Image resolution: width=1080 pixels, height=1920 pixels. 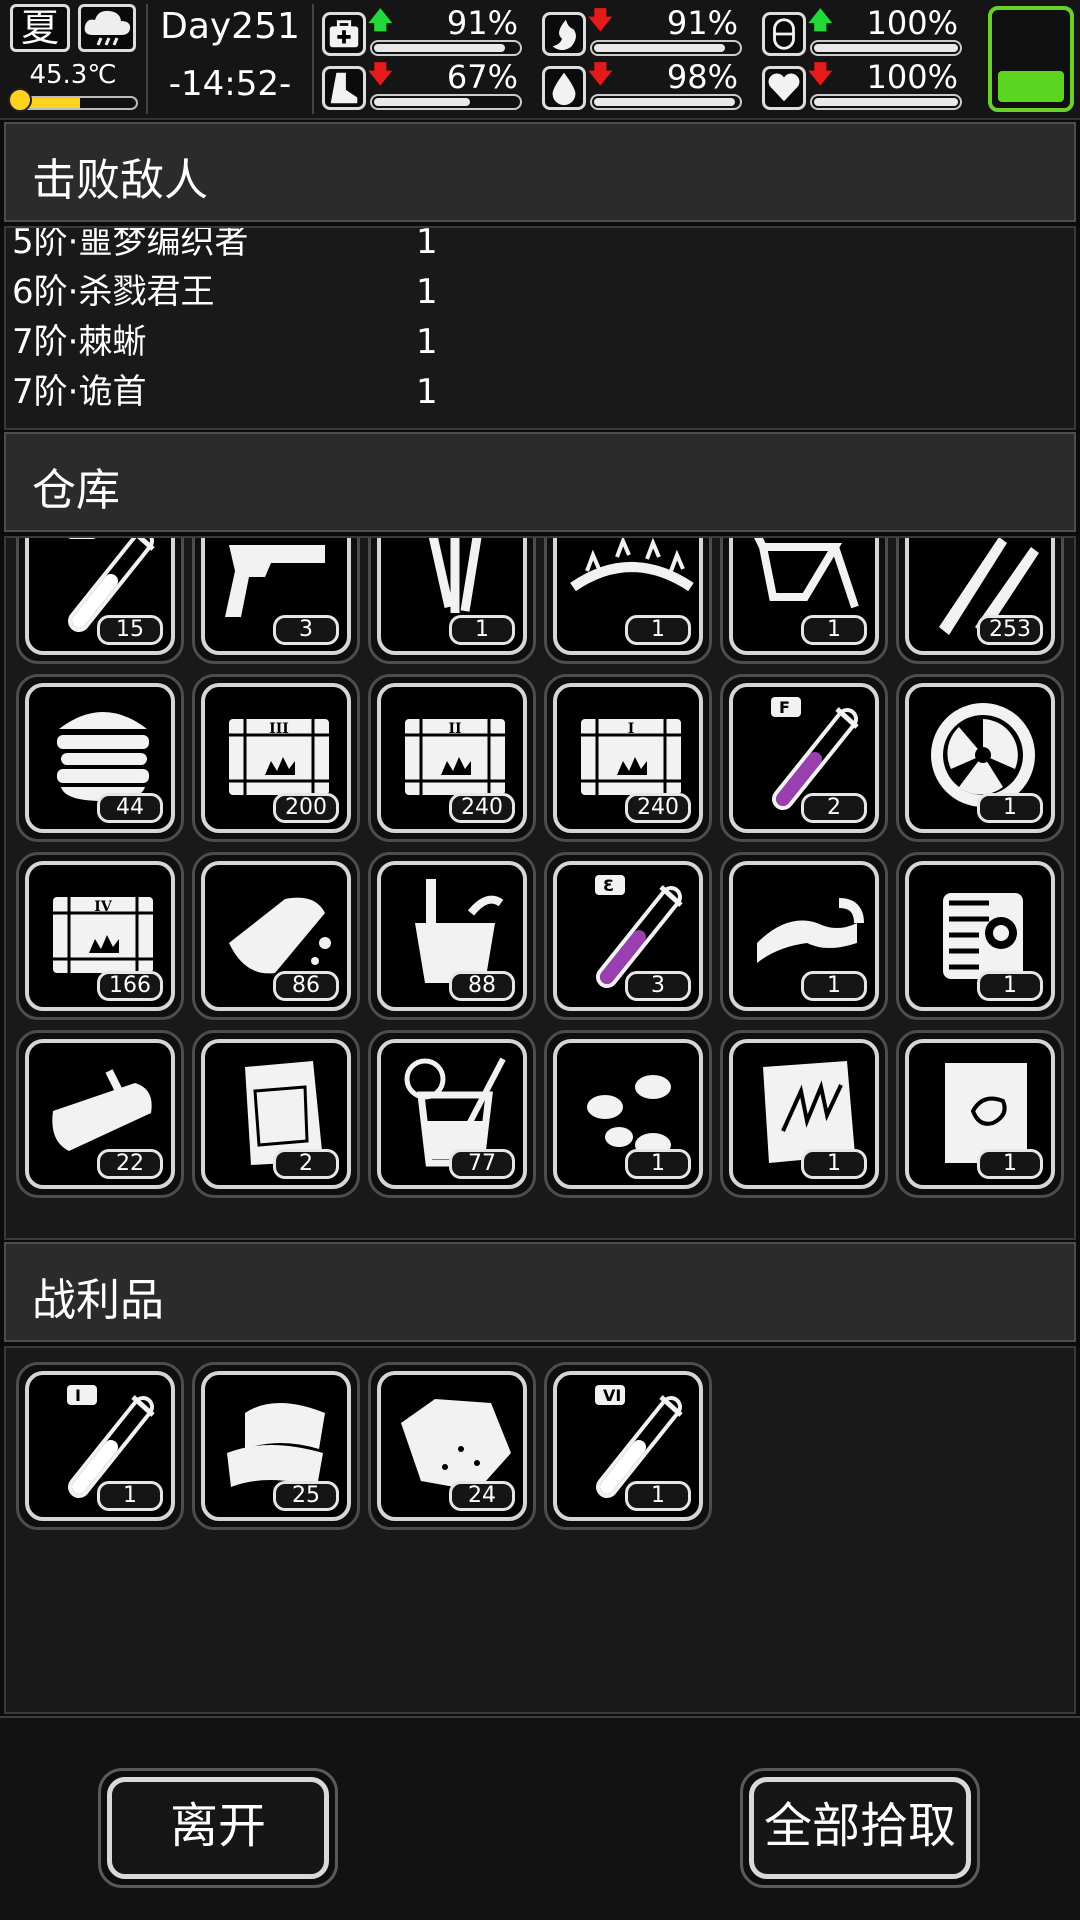 What do you see at coordinates (482, 1496) in the screenshot?
I see `item-count-badge: 24` at bounding box center [482, 1496].